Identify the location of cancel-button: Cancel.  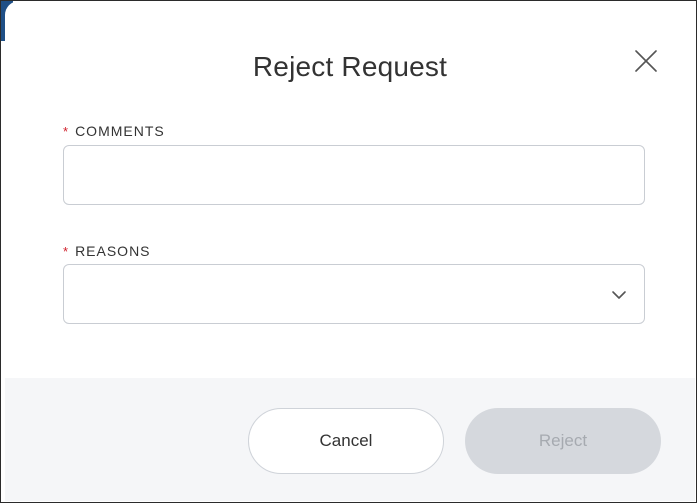
(346, 441).